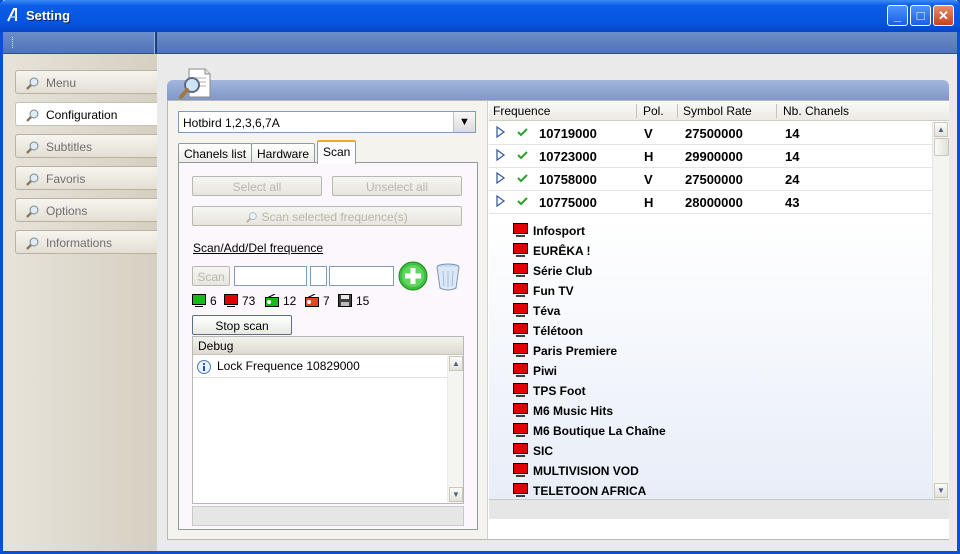 The image size is (960, 554). What do you see at coordinates (283, 153) in the screenshot?
I see `tab-hardware: Hardware` at bounding box center [283, 153].